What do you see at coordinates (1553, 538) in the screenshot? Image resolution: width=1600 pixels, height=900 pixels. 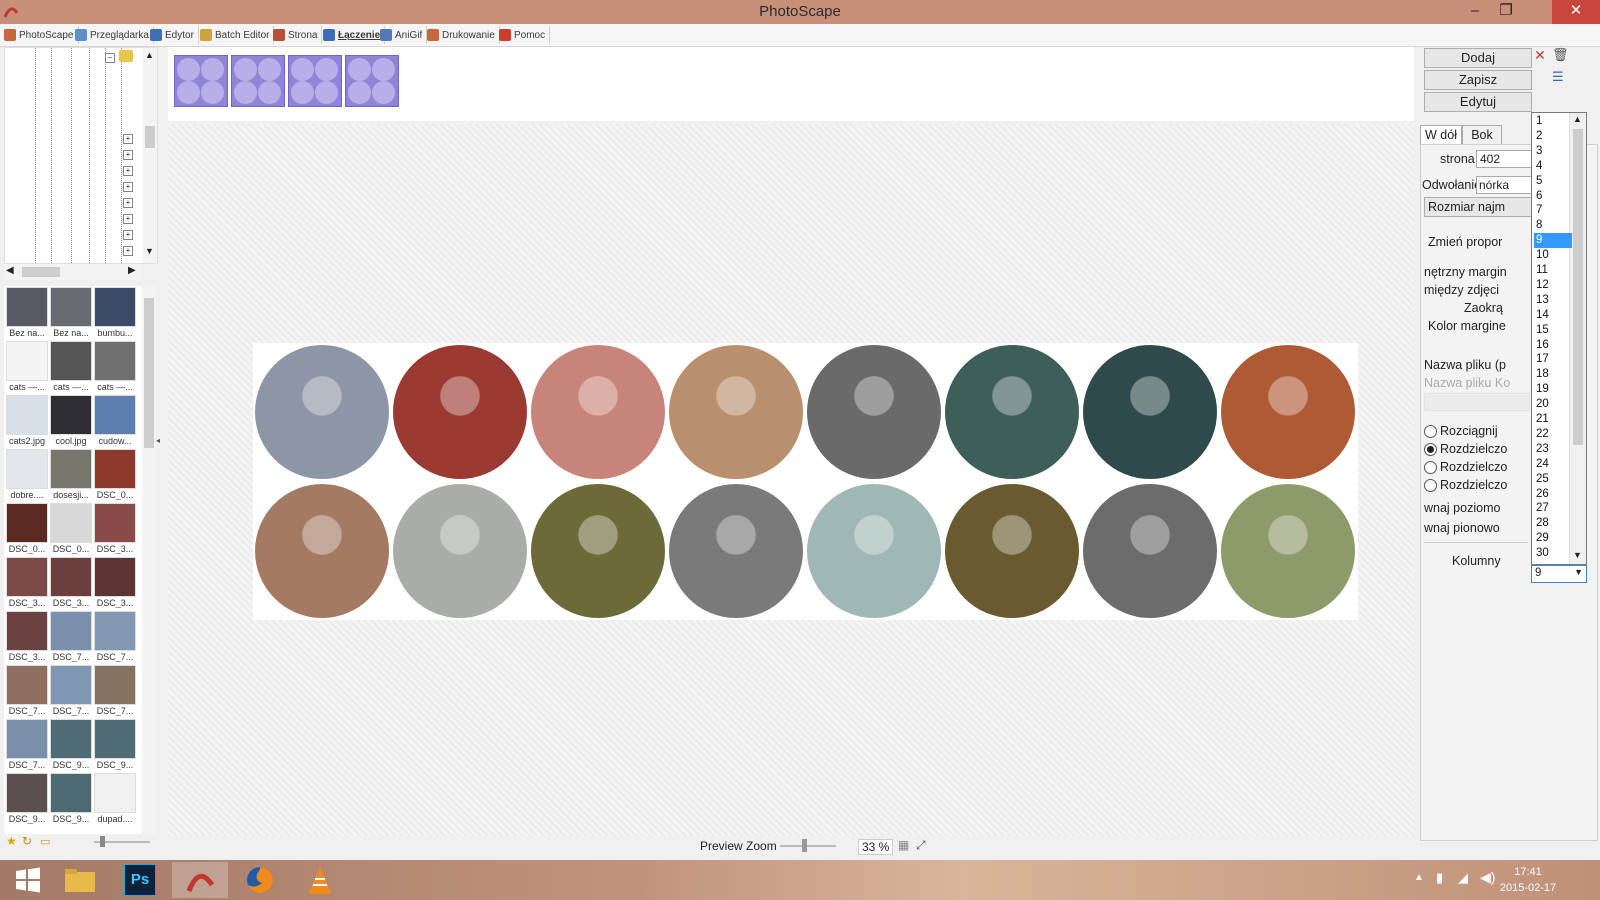 I see `columns-option: 29` at bounding box center [1553, 538].